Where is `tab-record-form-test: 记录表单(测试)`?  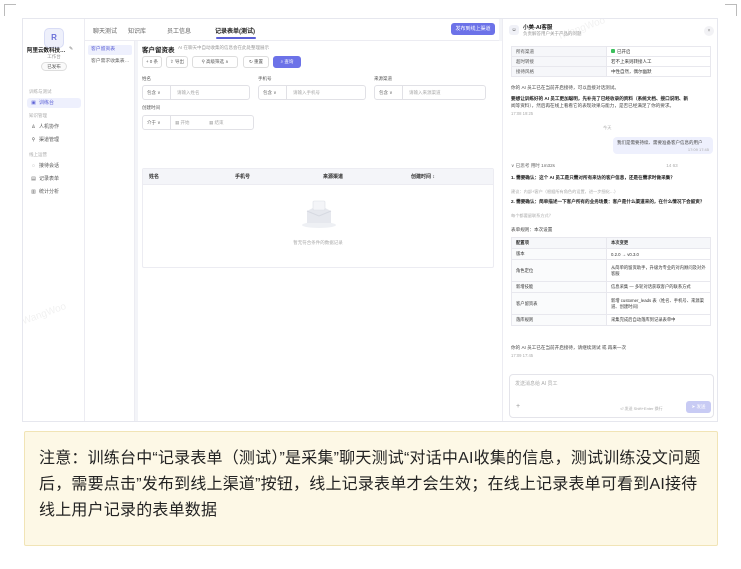 tab-record-form-test: 记录表单(测试) is located at coordinates (235, 30).